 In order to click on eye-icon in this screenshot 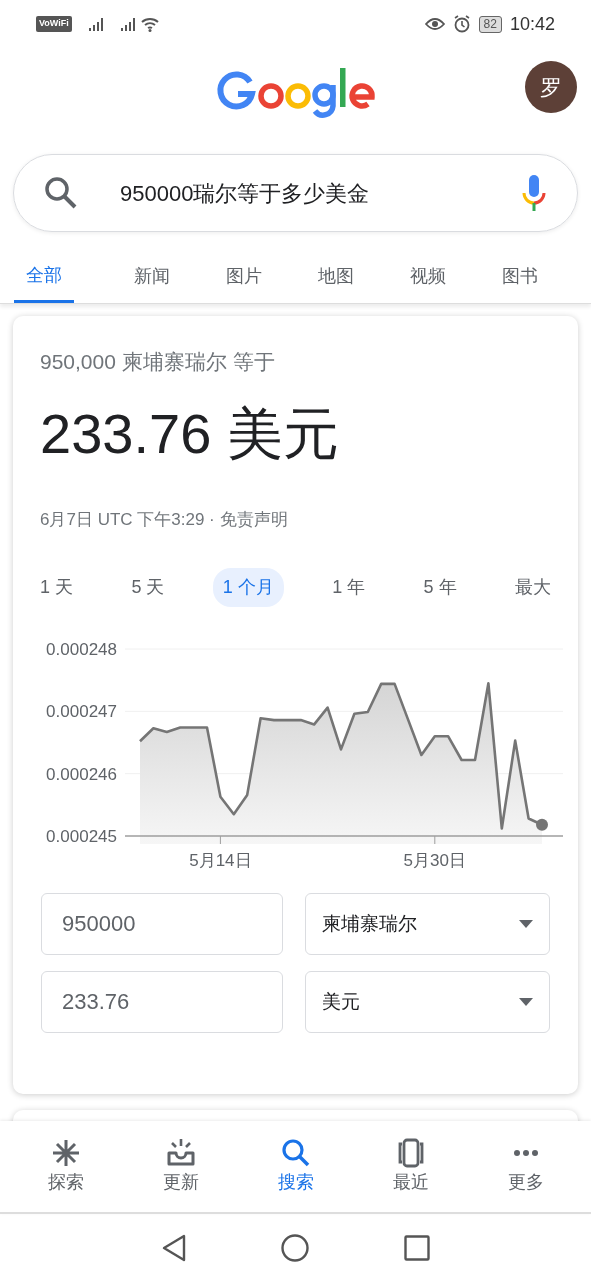, I will do `click(434, 24)`.